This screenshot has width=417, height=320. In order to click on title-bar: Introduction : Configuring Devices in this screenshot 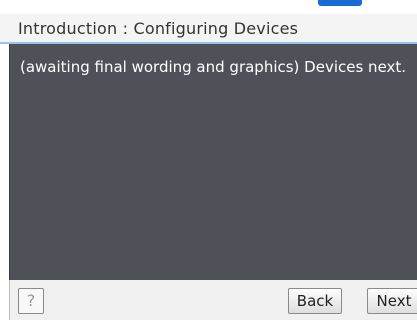, I will do `click(208, 29)`.